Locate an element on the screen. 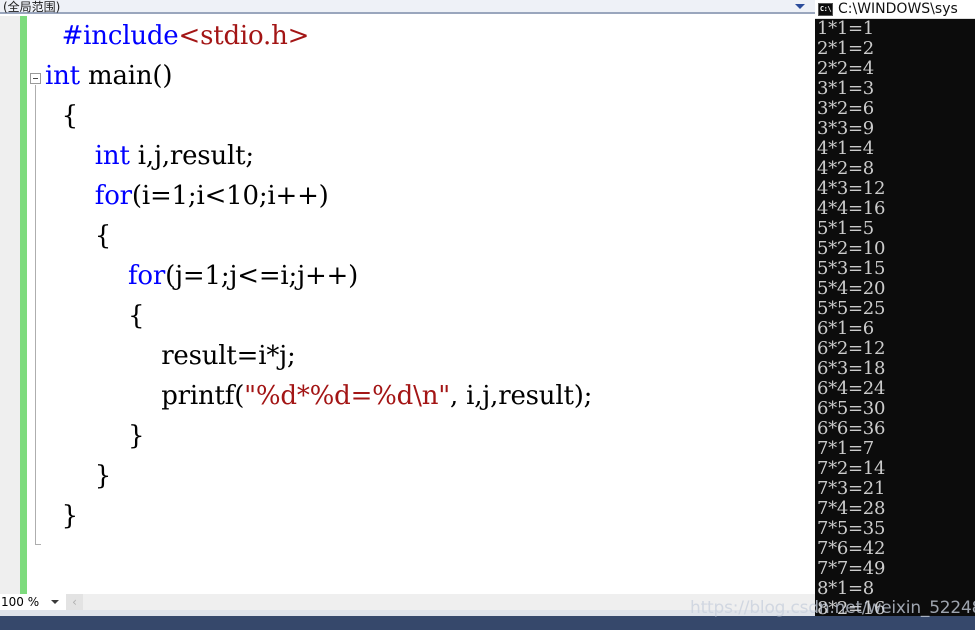  console-output-line: 4*4=16 is located at coordinates (851, 208).